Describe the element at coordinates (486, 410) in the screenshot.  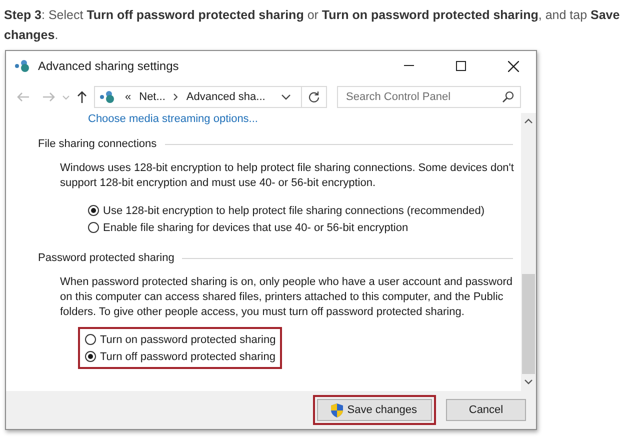
I see `cancel-button: Cancel` at that location.